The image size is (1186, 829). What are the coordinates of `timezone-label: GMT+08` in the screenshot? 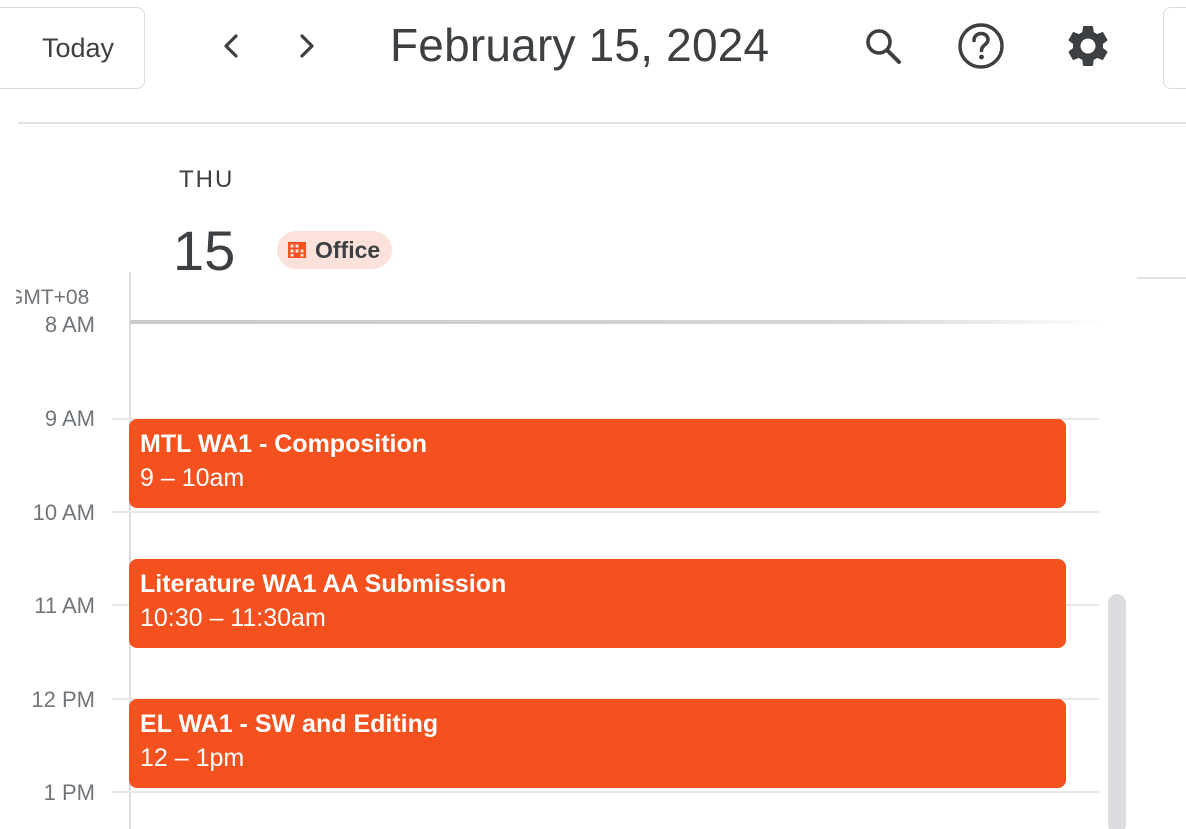 It's located at (53, 297).